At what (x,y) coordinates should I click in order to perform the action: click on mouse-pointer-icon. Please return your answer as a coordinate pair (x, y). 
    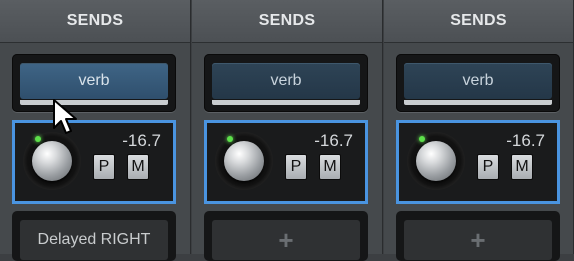
    Looking at the image, I should click on (65, 116).